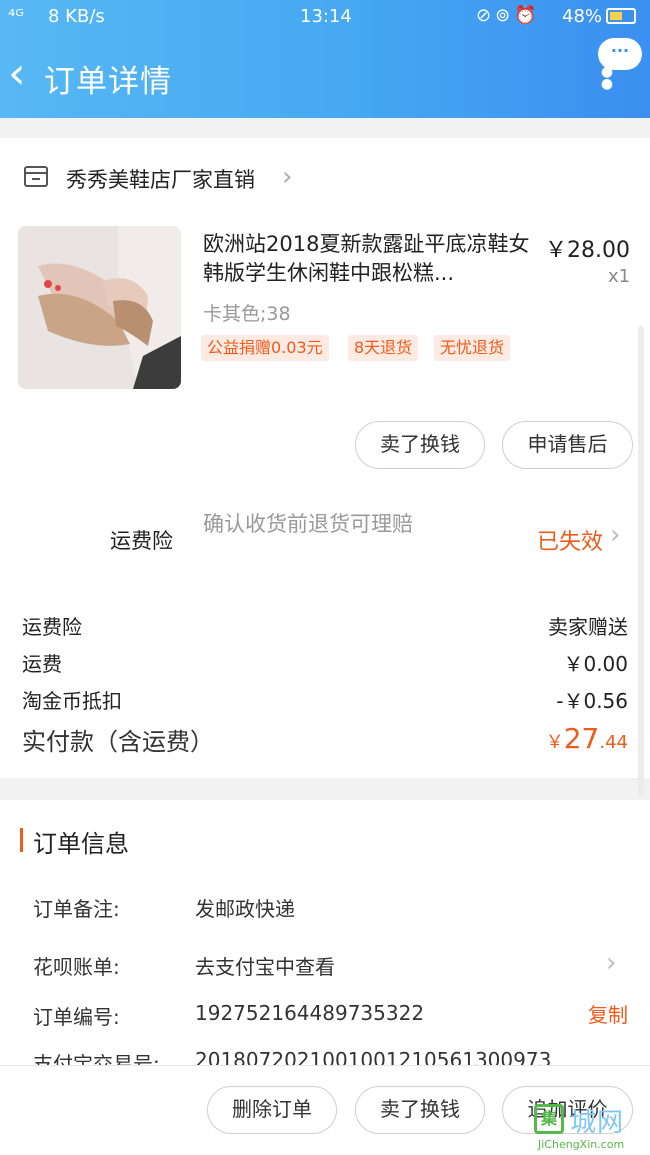  What do you see at coordinates (619, 276) in the screenshot?
I see `product-quantity: x1` at bounding box center [619, 276].